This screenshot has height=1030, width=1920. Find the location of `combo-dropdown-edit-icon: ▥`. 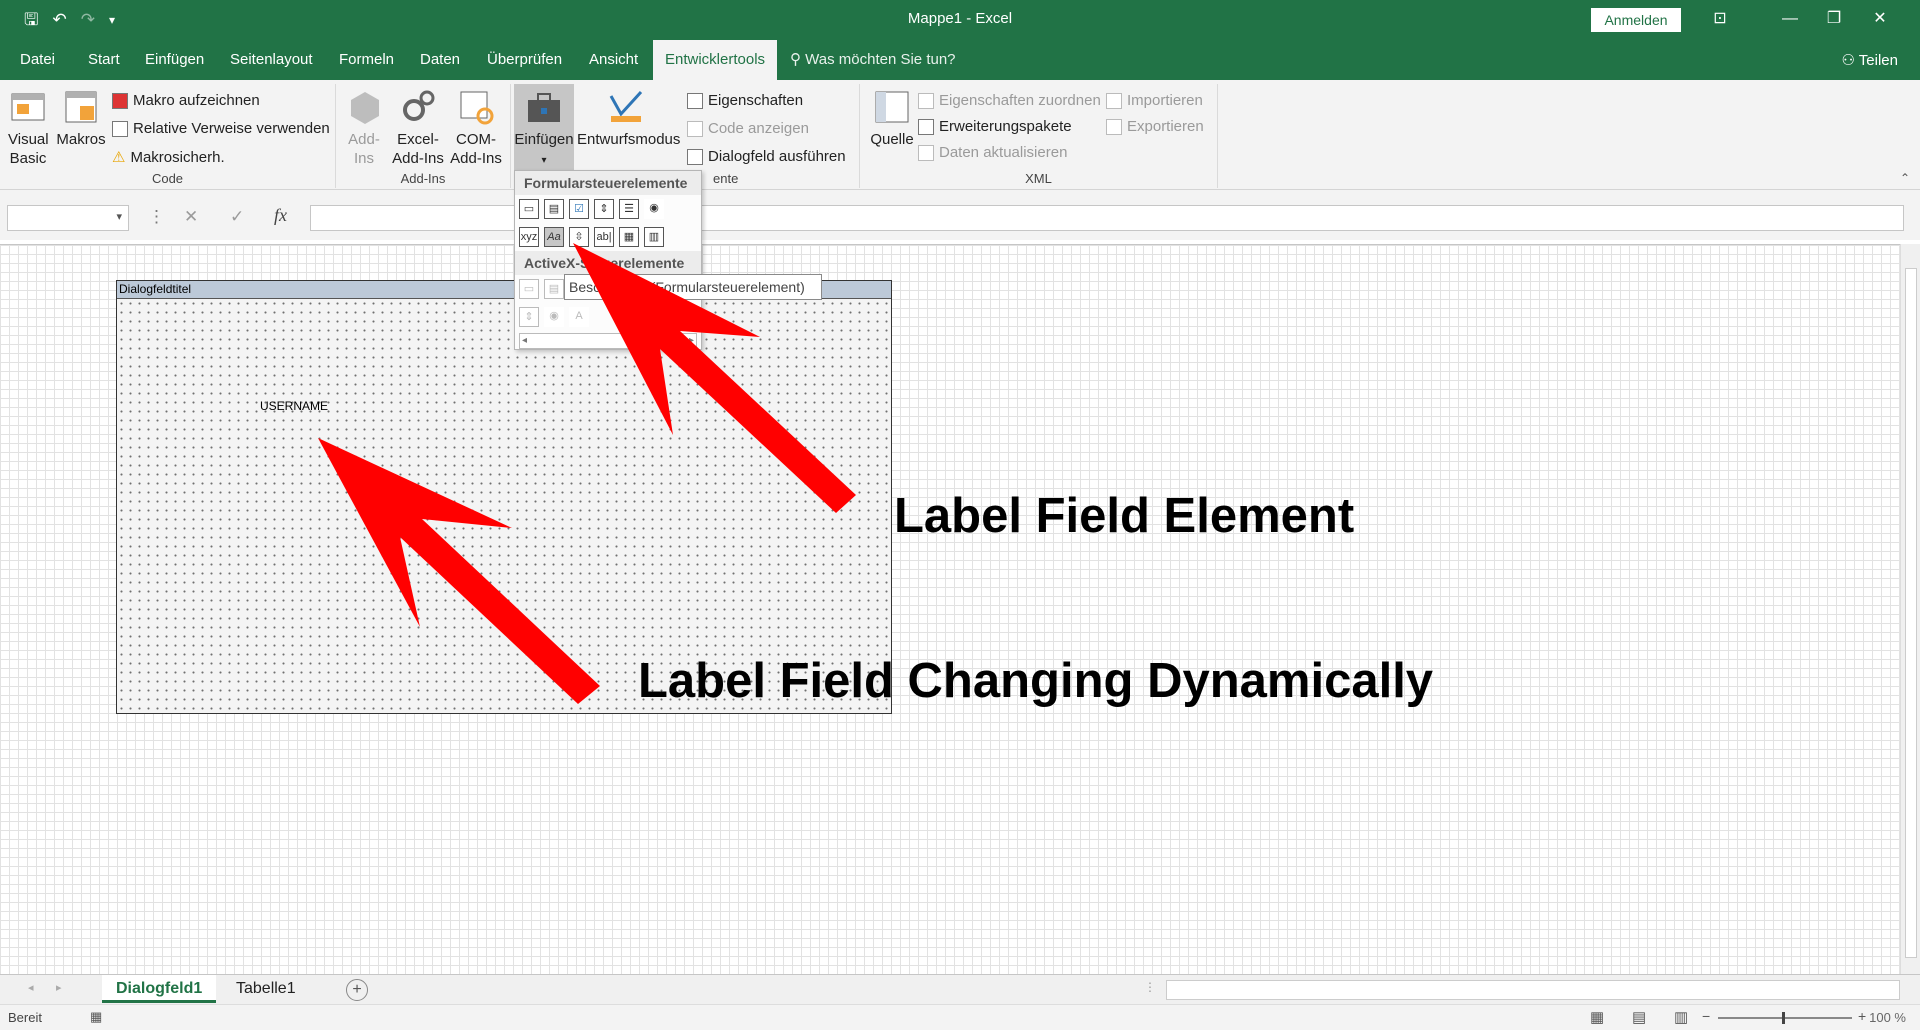

combo-dropdown-edit-icon: ▥ is located at coordinates (654, 237).